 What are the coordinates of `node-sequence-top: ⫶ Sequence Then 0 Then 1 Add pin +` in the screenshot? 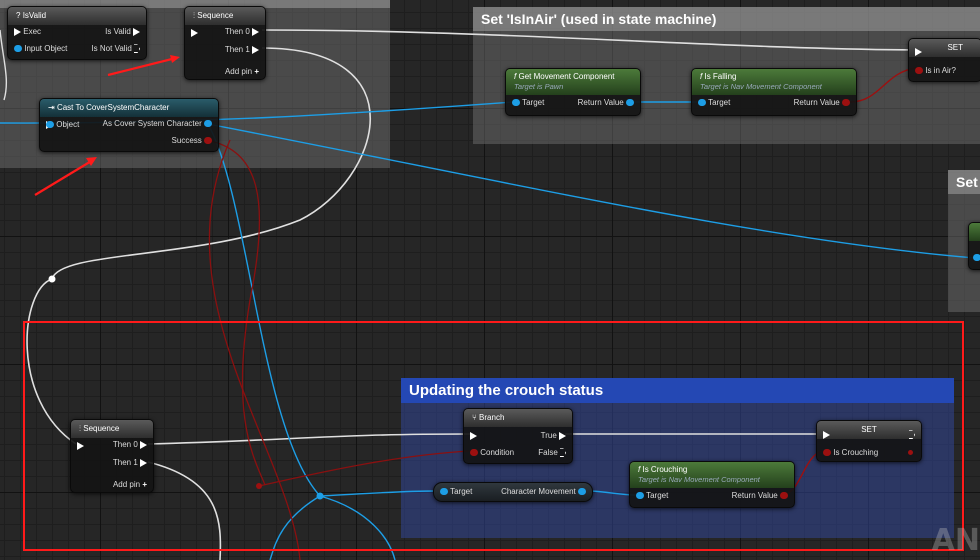 It's located at (225, 43).